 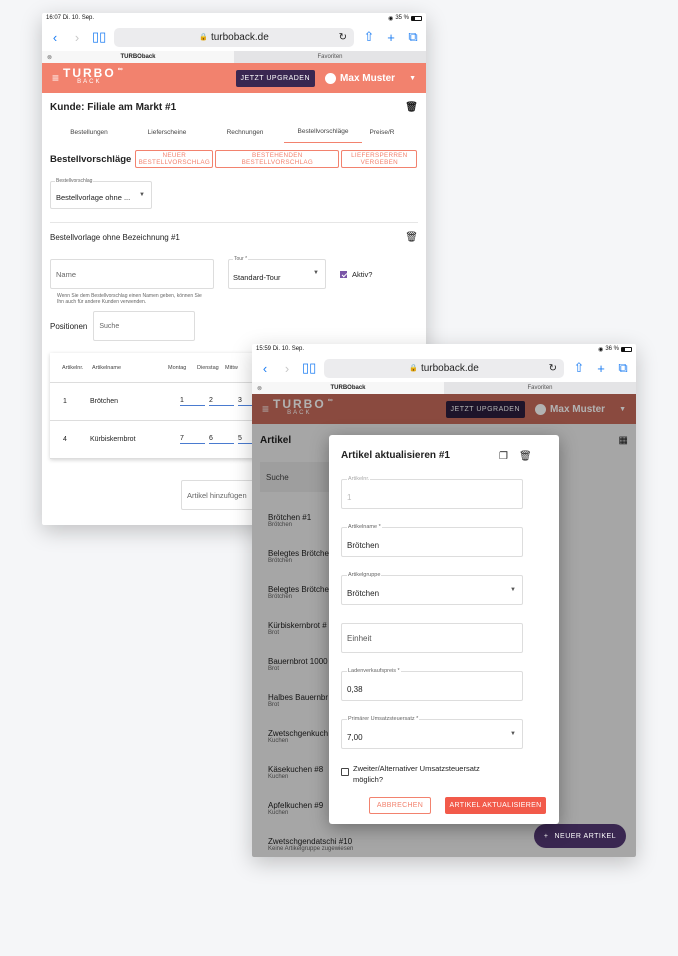 I want to click on plus-icon: +, so click(x=546, y=836).